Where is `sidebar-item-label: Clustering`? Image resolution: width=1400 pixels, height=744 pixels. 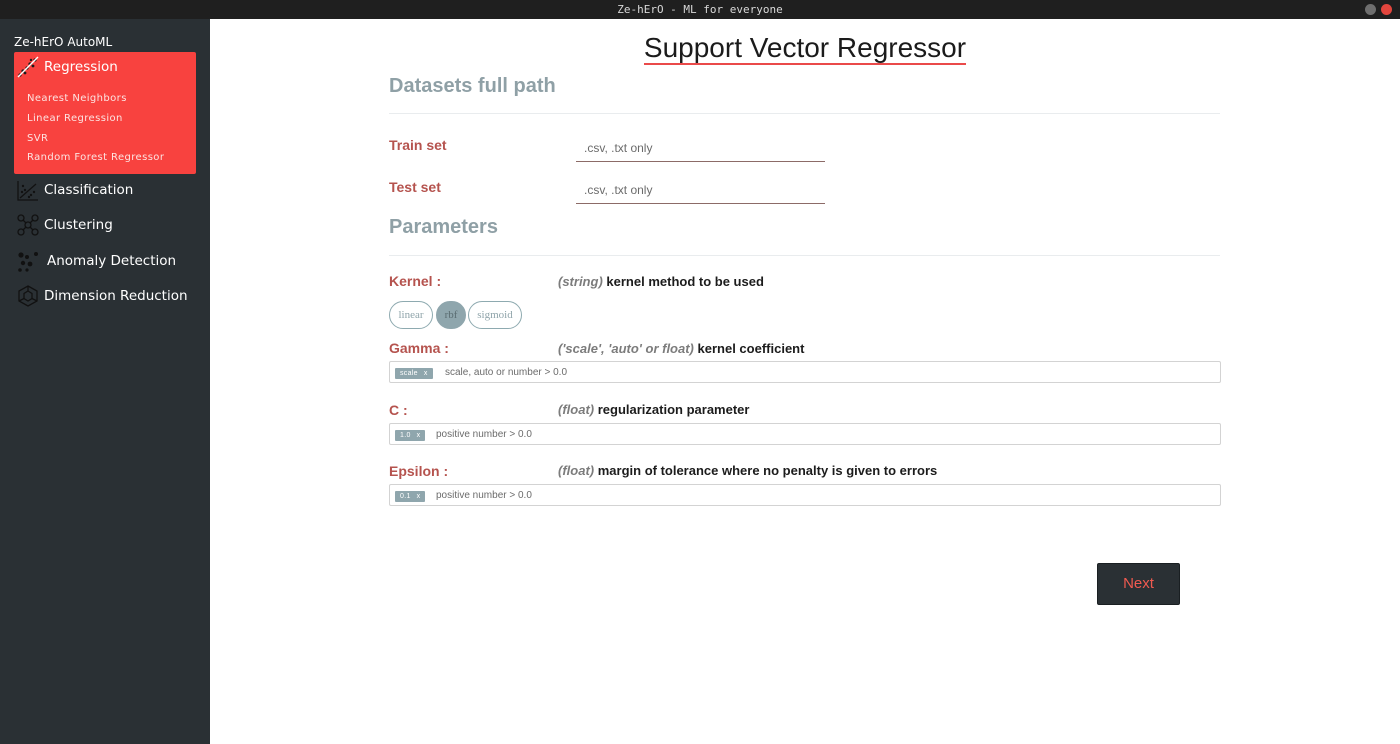 sidebar-item-label: Clustering is located at coordinates (78, 225).